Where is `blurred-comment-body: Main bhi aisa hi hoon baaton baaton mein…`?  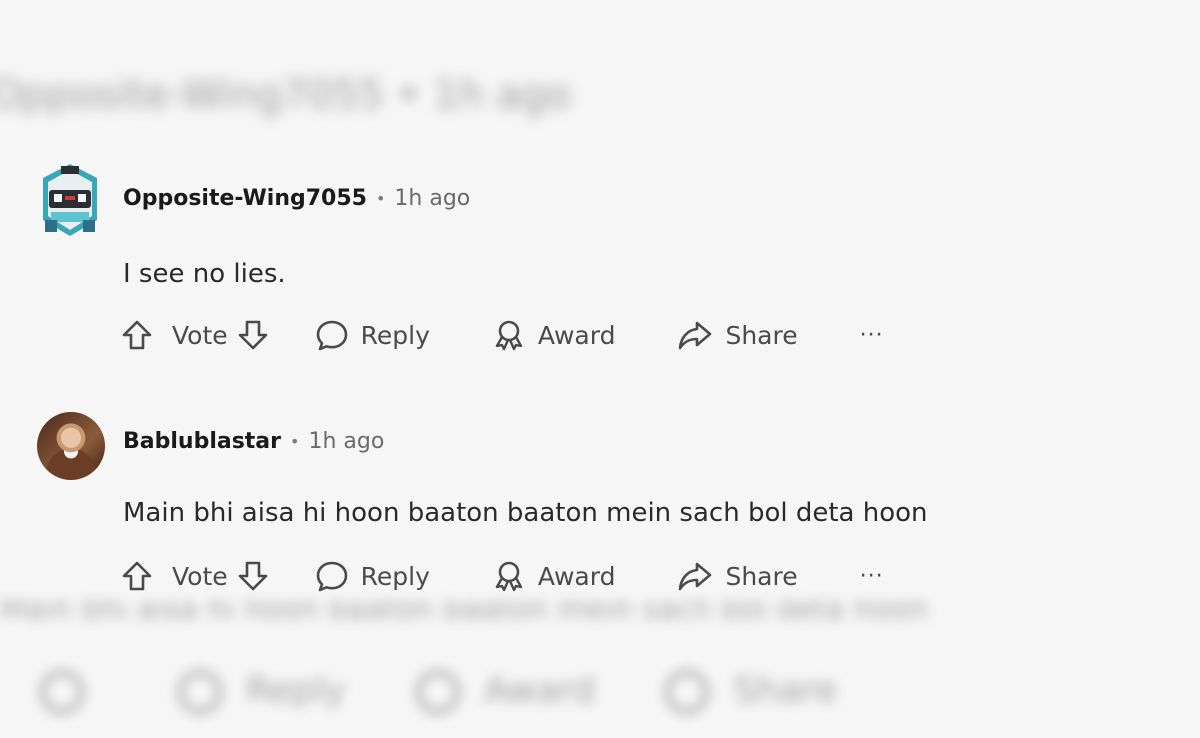 blurred-comment-body: Main bhi aisa hi hoon baaton baaton mein… is located at coordinates (464, 613).